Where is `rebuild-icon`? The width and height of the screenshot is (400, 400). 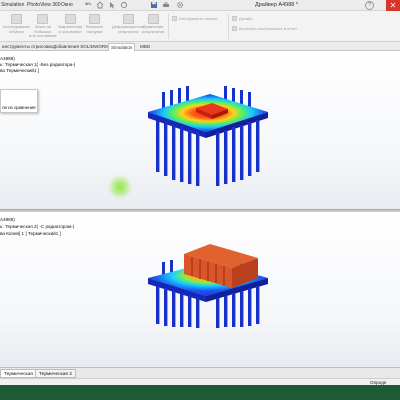
rebuild-icon is located at coordinates (124, 5).